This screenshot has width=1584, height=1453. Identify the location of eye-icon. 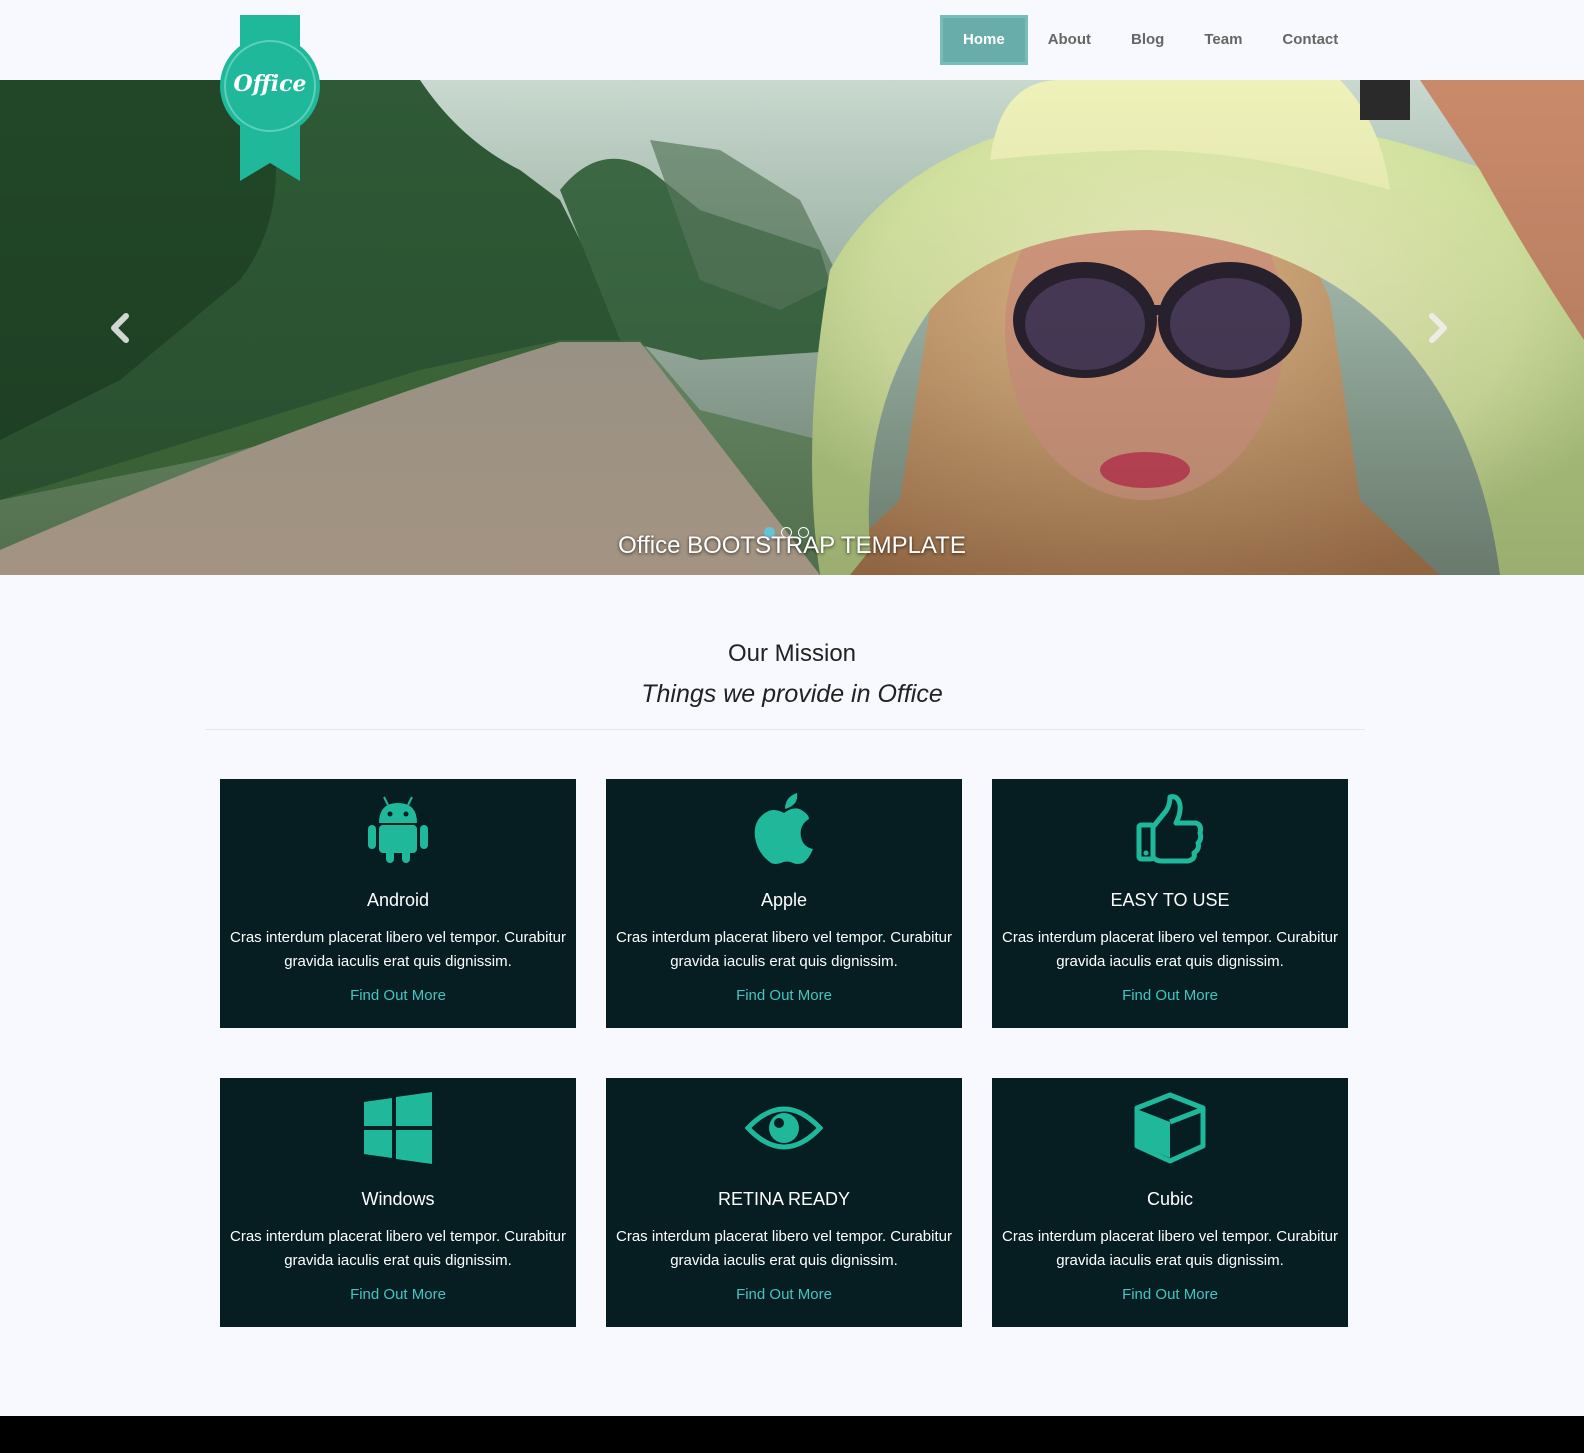
(784, 1127).